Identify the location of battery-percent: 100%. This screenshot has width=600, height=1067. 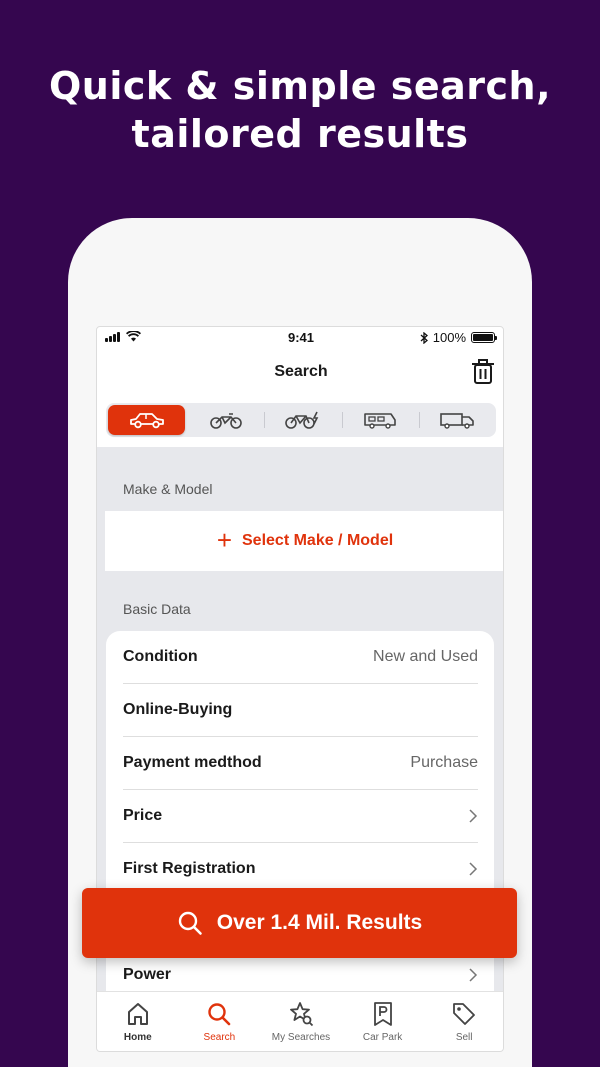
(449, 337).